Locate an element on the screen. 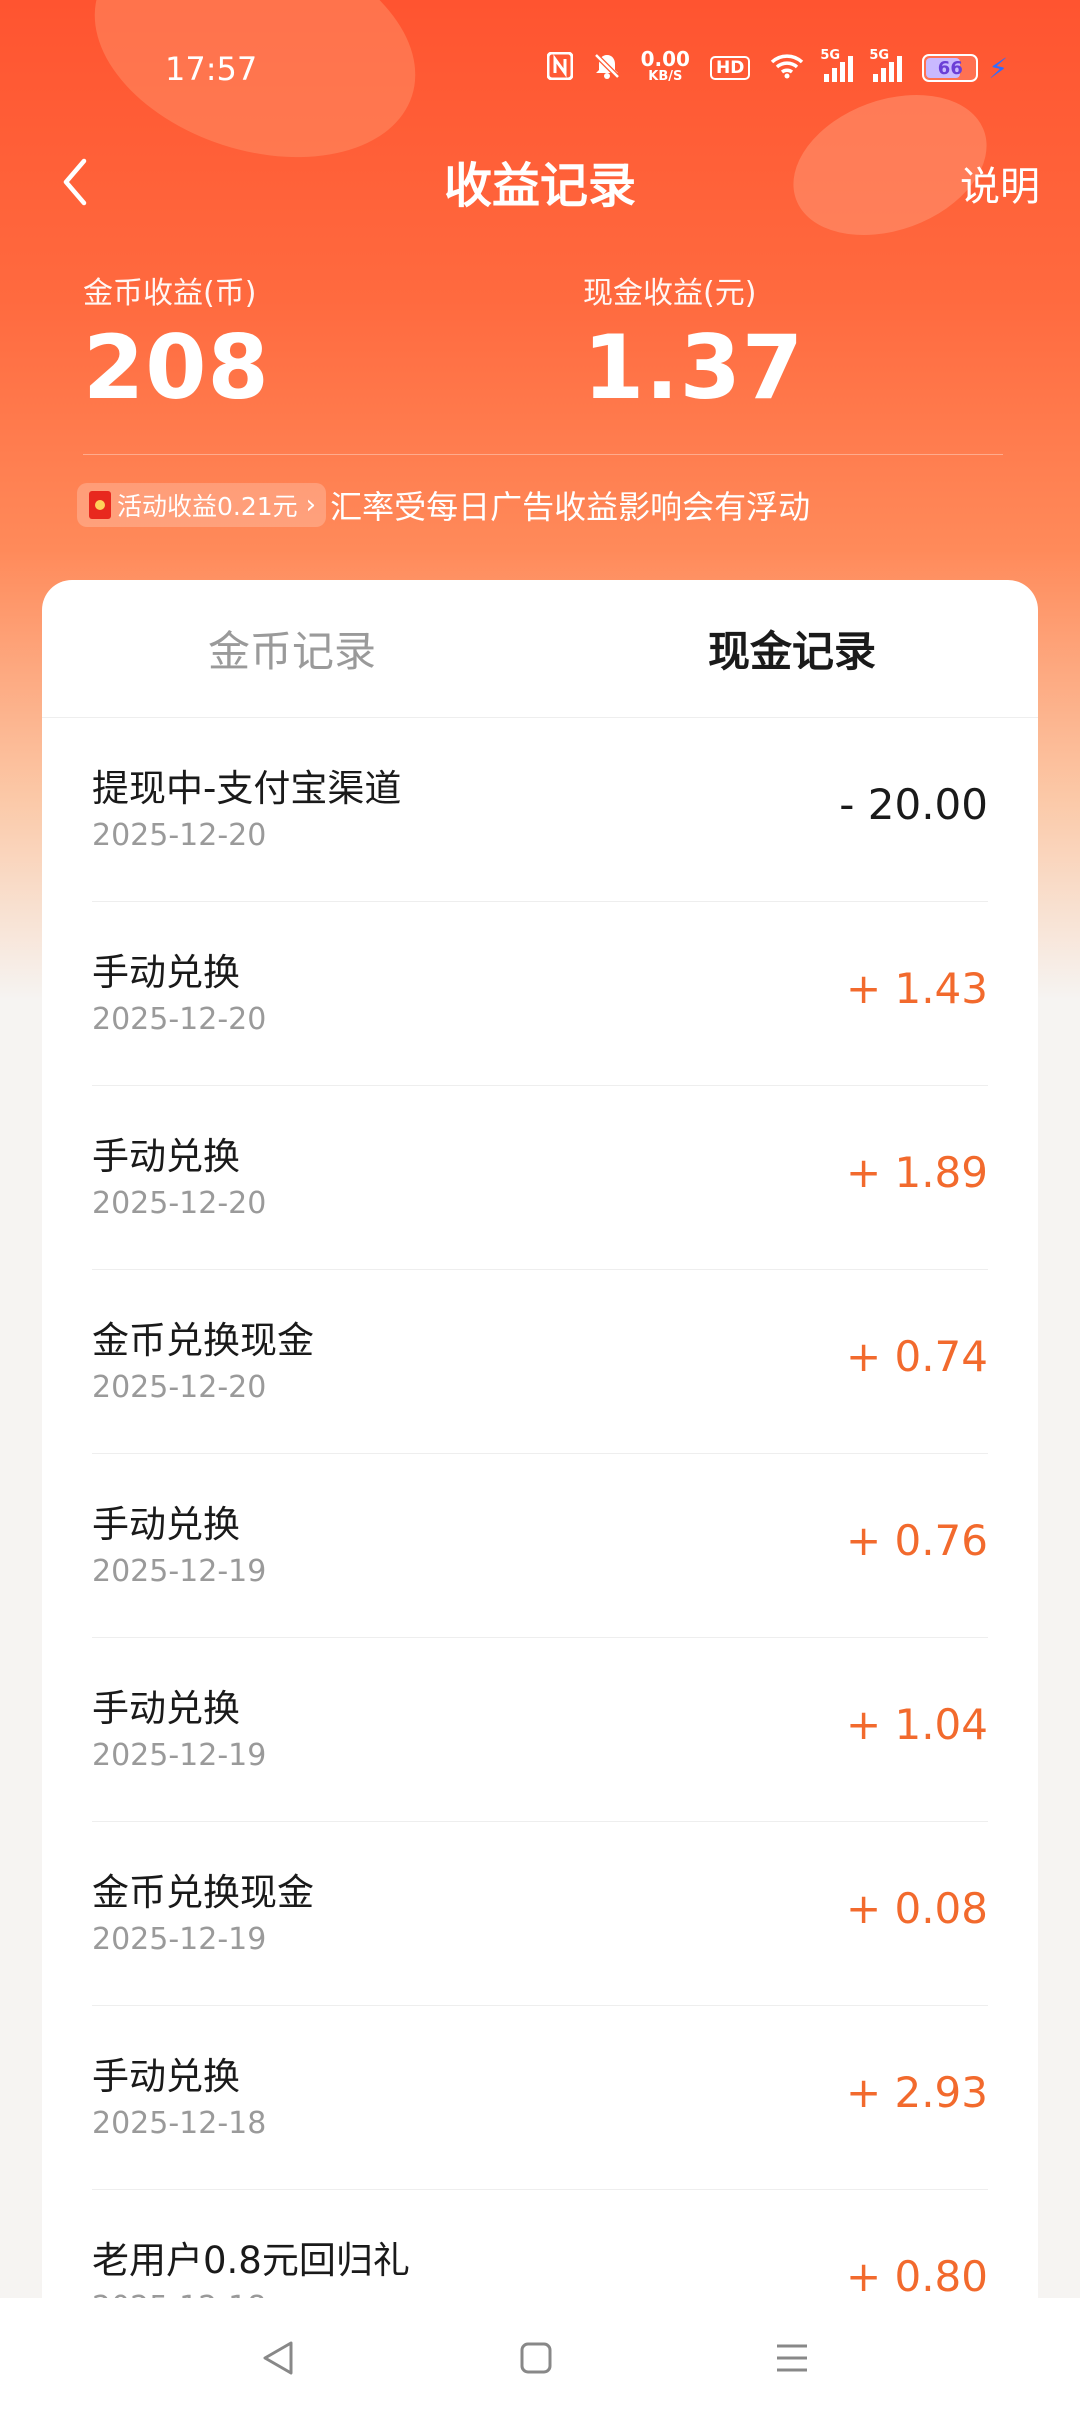 This screenshot has width=1080, height=2412. system-home-button is located at coordinates (536, 2358).